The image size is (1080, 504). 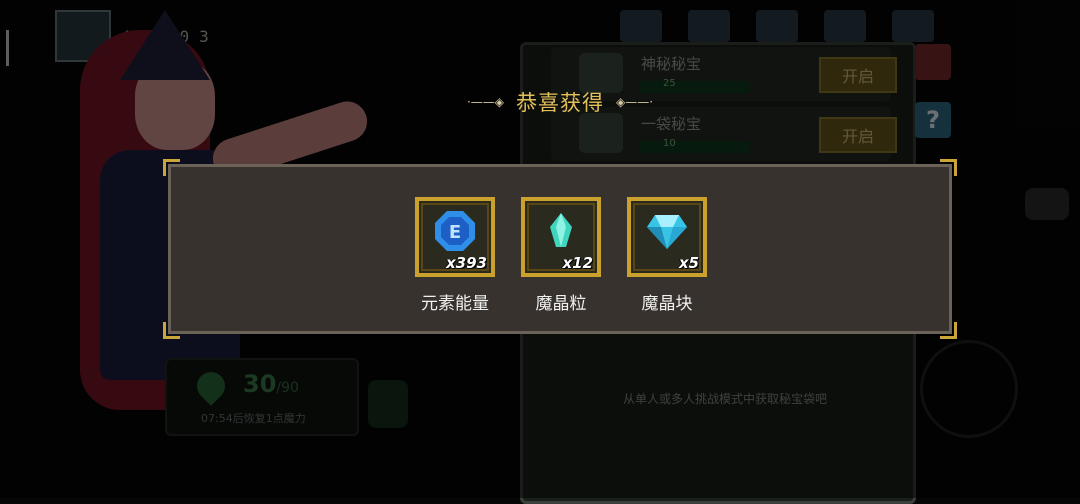 What do you see at coordinates (913, 26) in the screenshot?
I see `map-icon` at bounding box center [913, 26].